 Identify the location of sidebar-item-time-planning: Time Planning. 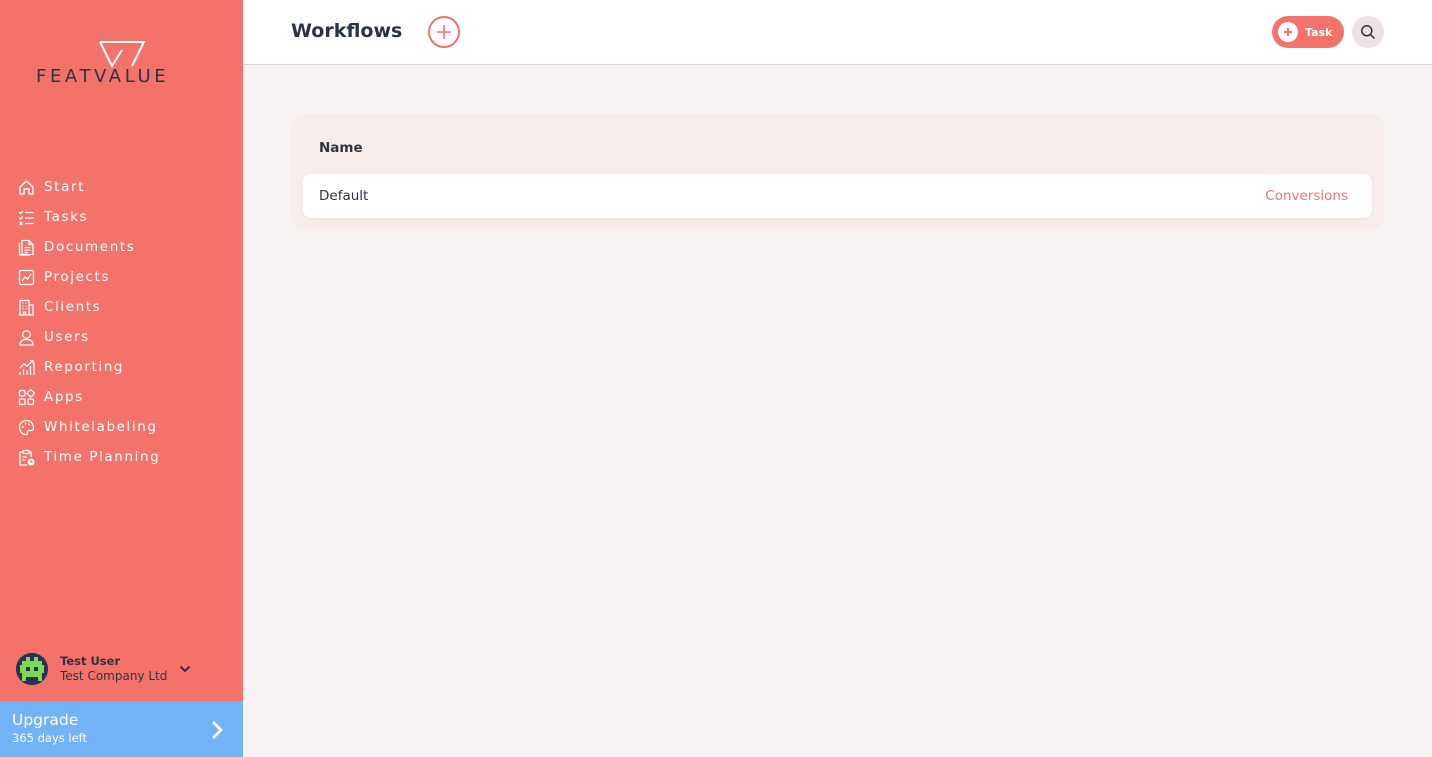
(121, 457).